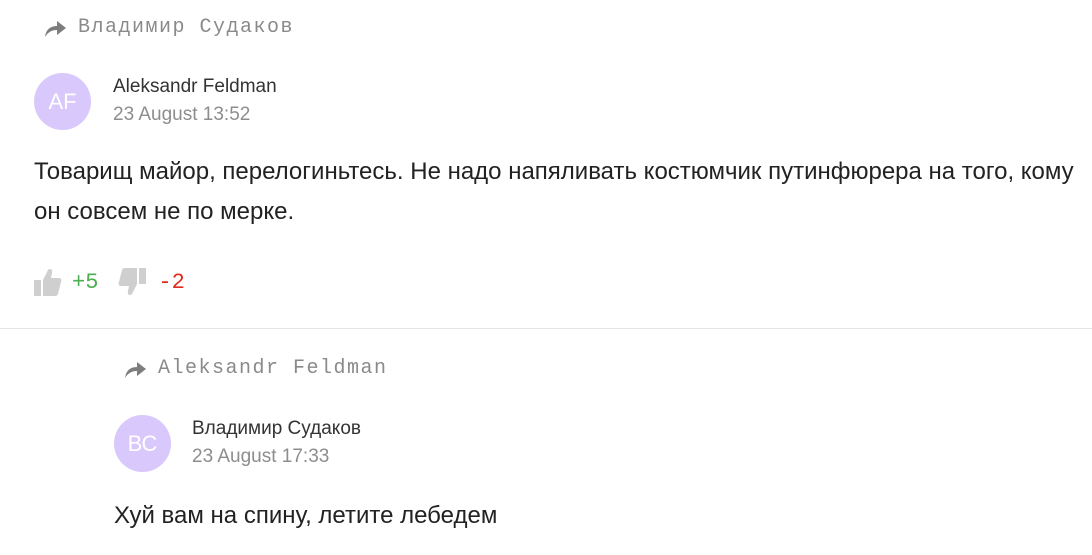  I want to click on author-name: Владимир Судаков, so click(276, 429).